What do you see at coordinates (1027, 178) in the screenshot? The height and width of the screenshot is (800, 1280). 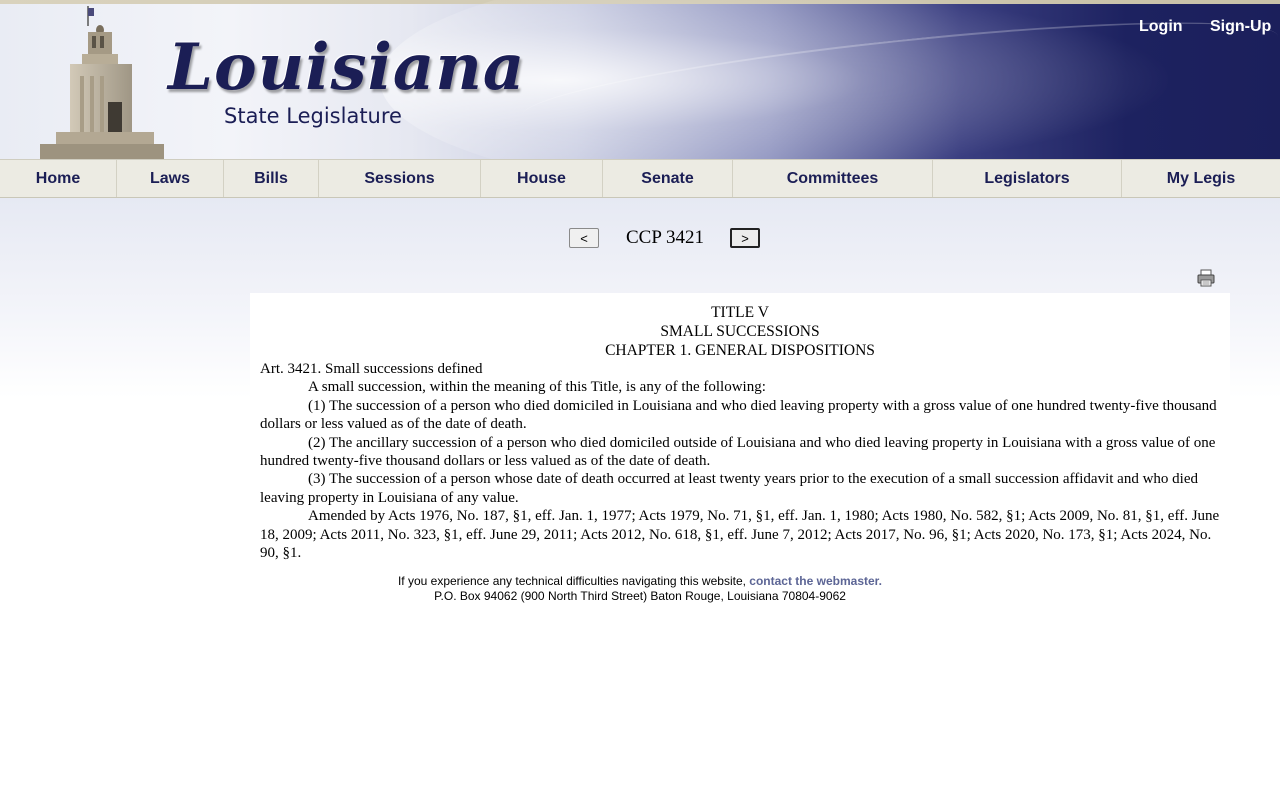 I see `nav-legislators: Legislators` at bounding box center [1027, 178].